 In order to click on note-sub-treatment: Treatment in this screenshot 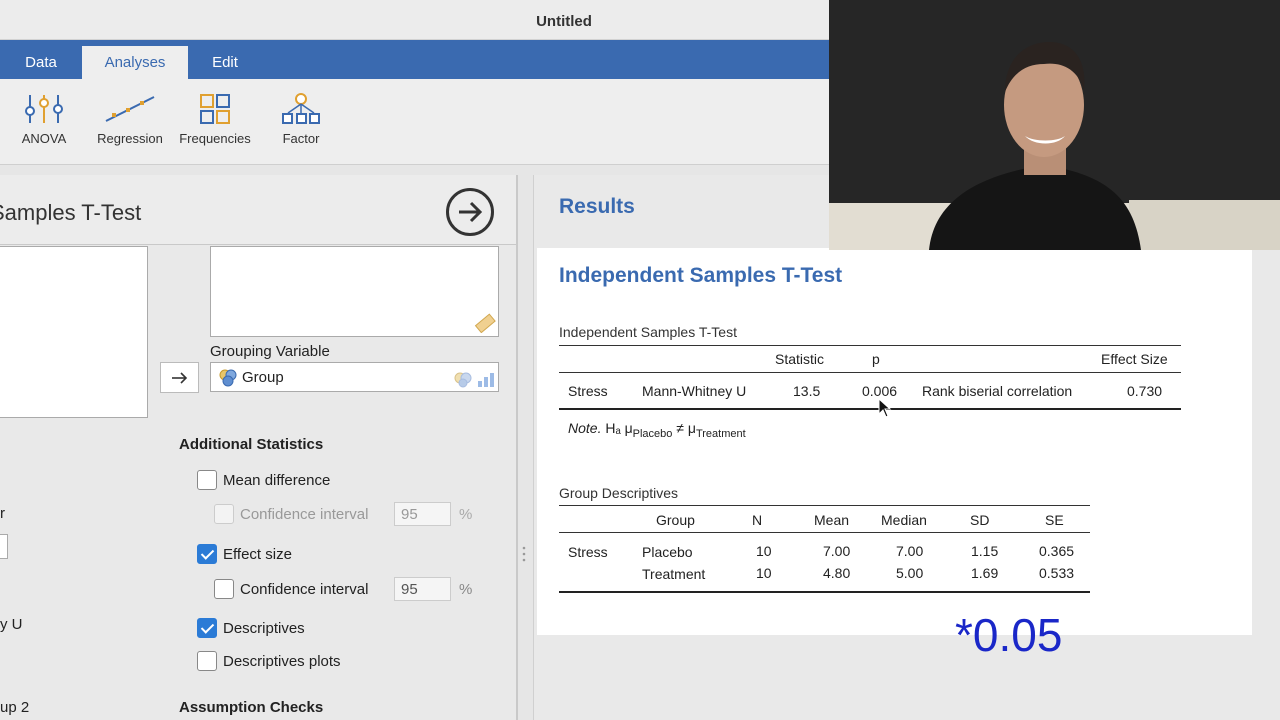, I will do `click(720, 433)`.